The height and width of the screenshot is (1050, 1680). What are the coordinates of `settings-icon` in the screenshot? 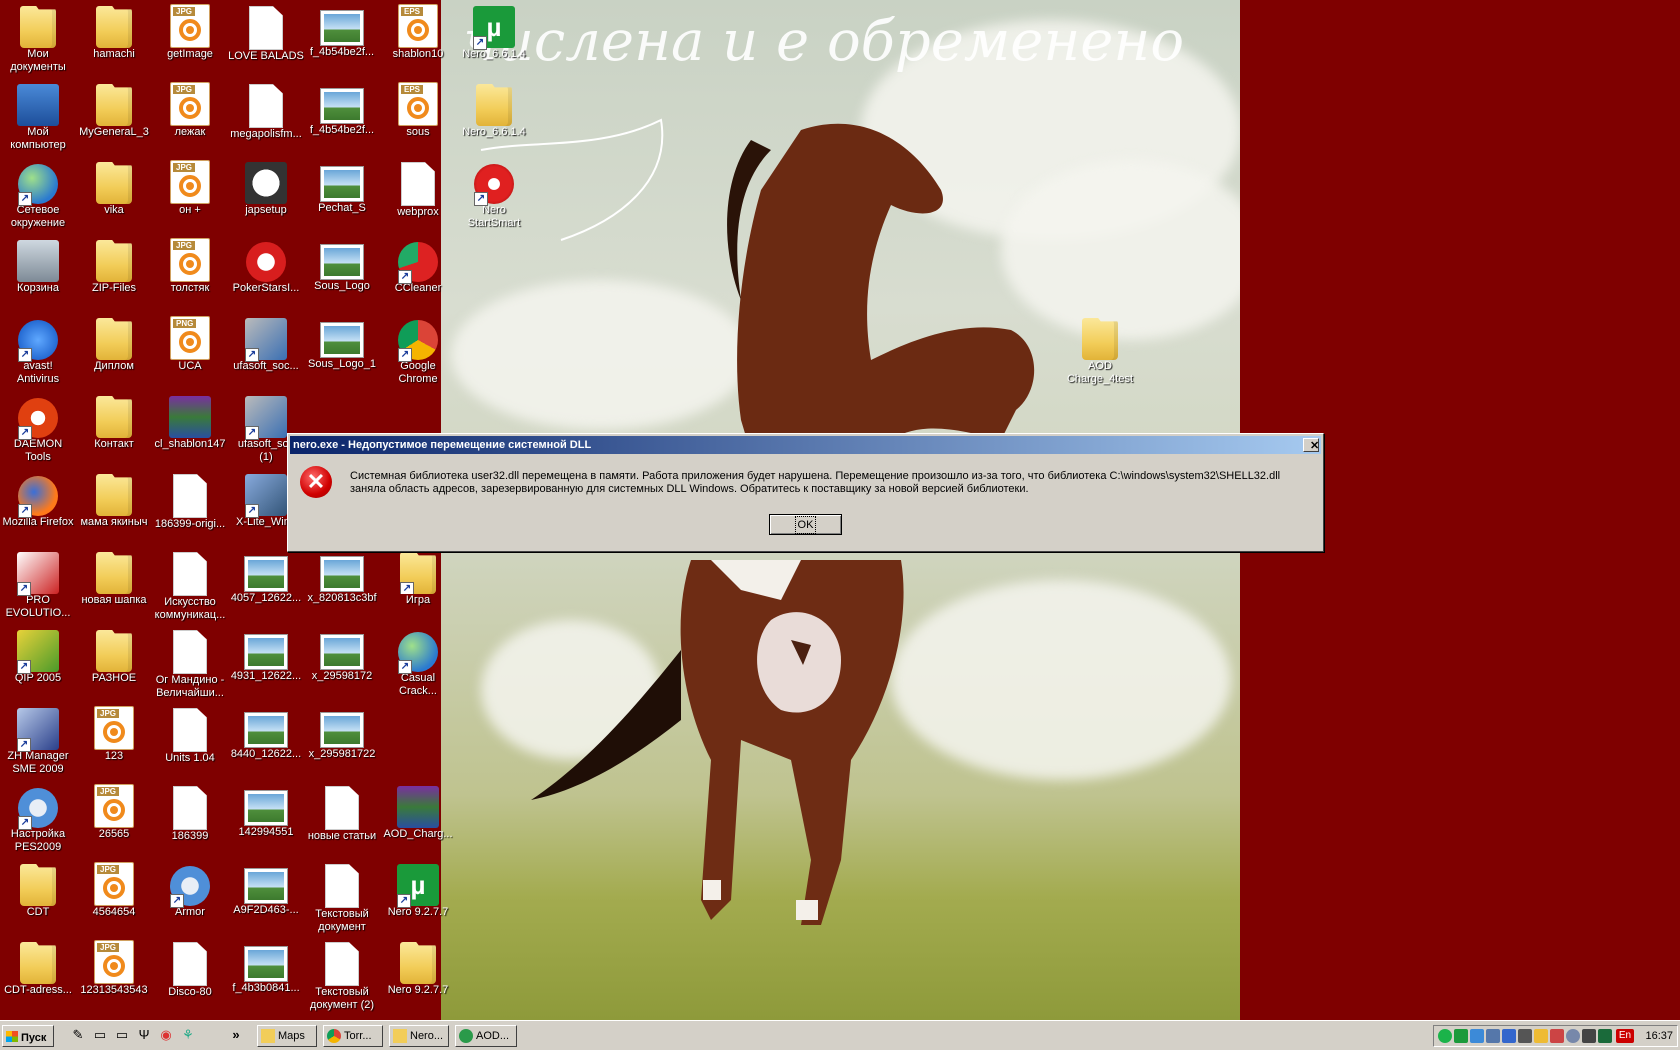 It's located at (1573, 1036).